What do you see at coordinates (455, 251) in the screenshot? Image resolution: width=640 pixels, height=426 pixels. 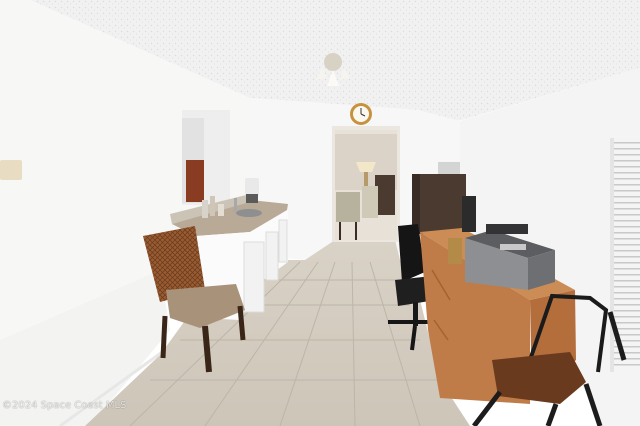 I see `desk-organizer` at bounding box center [455, 251].